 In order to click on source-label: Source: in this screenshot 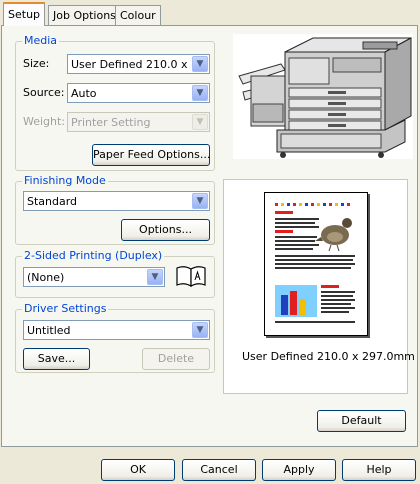, I will do `click(44, 92)`.